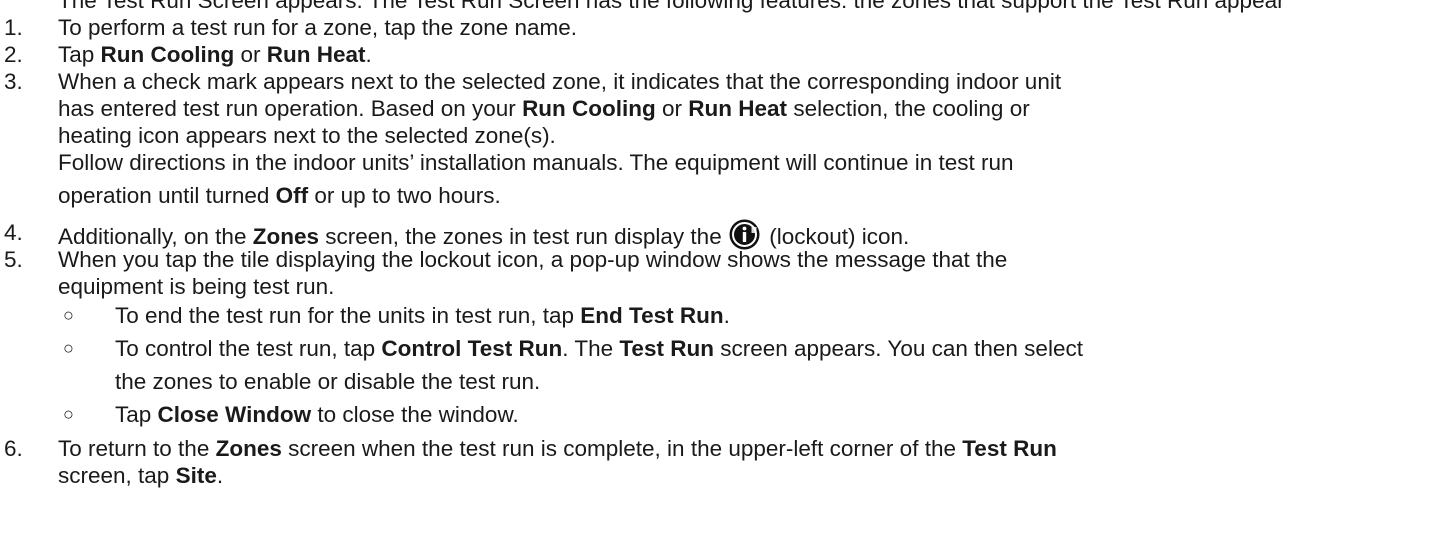 The width and height of the screenshot is (1448, 553). Describe the element at coordinates (13, 81) in the screenshot. I see `step-number: 3.` at that location.